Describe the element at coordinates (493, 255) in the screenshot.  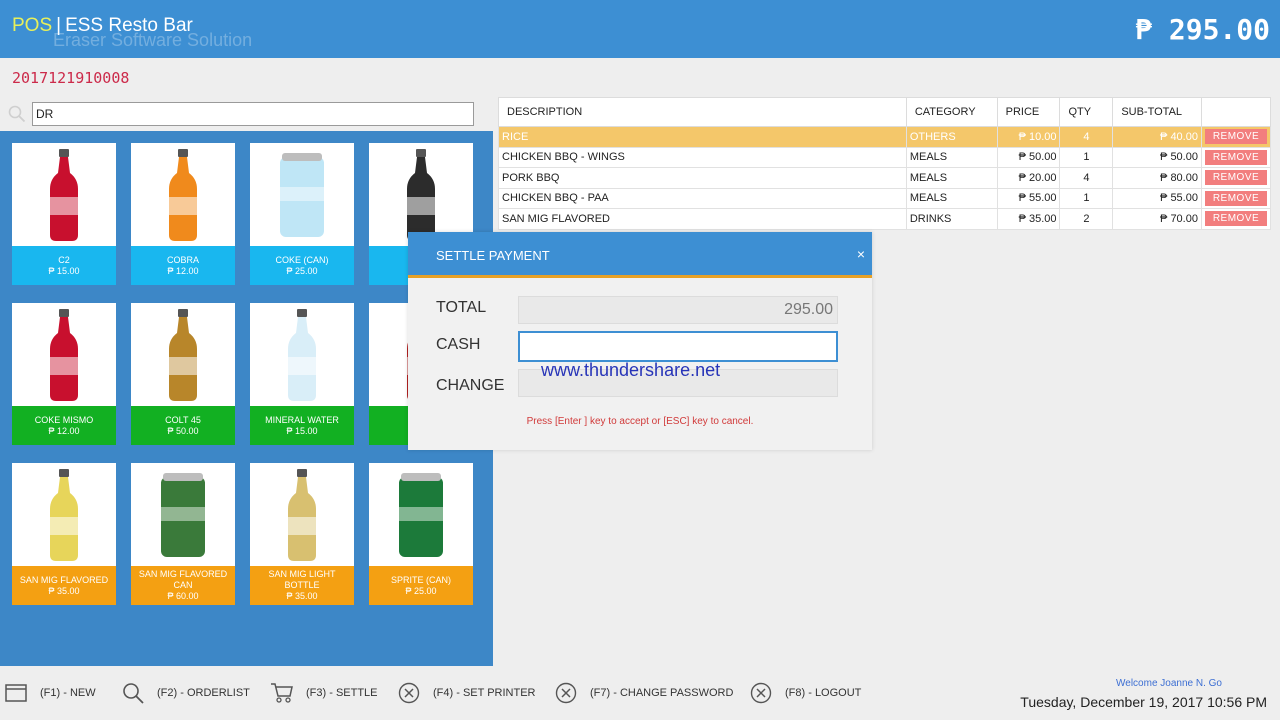
I see `dialog-title: SETTLE PAYMENT` at that location.